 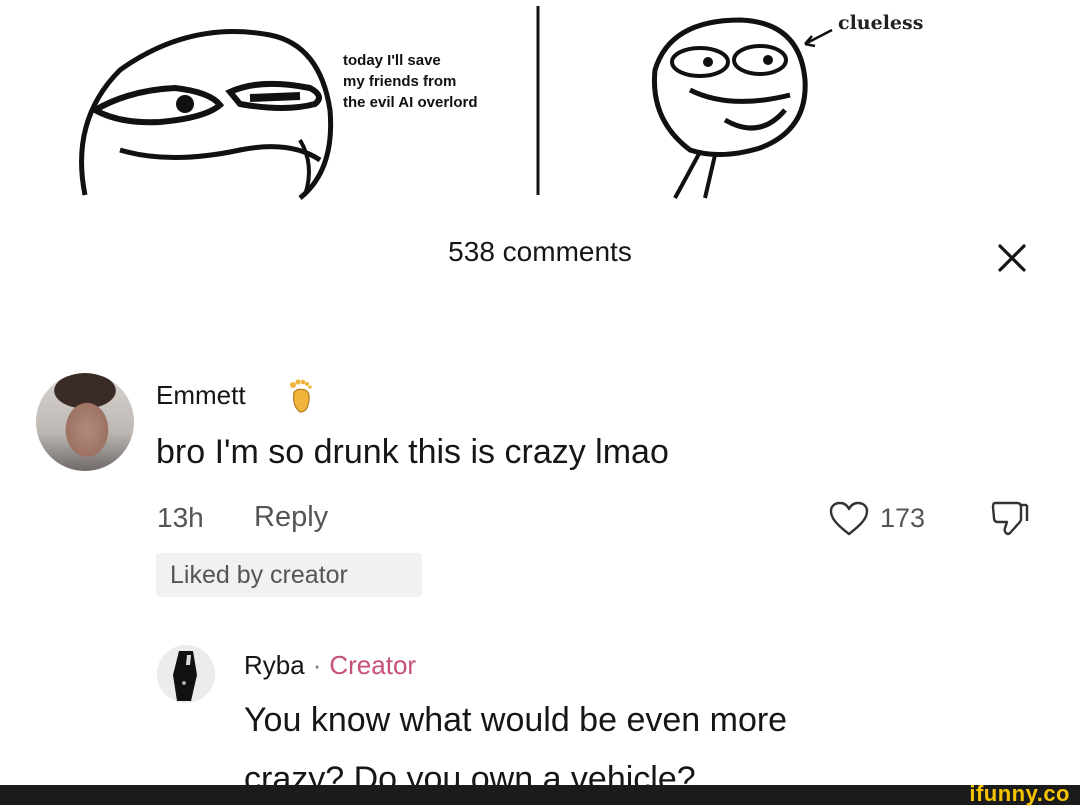 I want to click on close-x-icon, so click(x=1012, y=258).